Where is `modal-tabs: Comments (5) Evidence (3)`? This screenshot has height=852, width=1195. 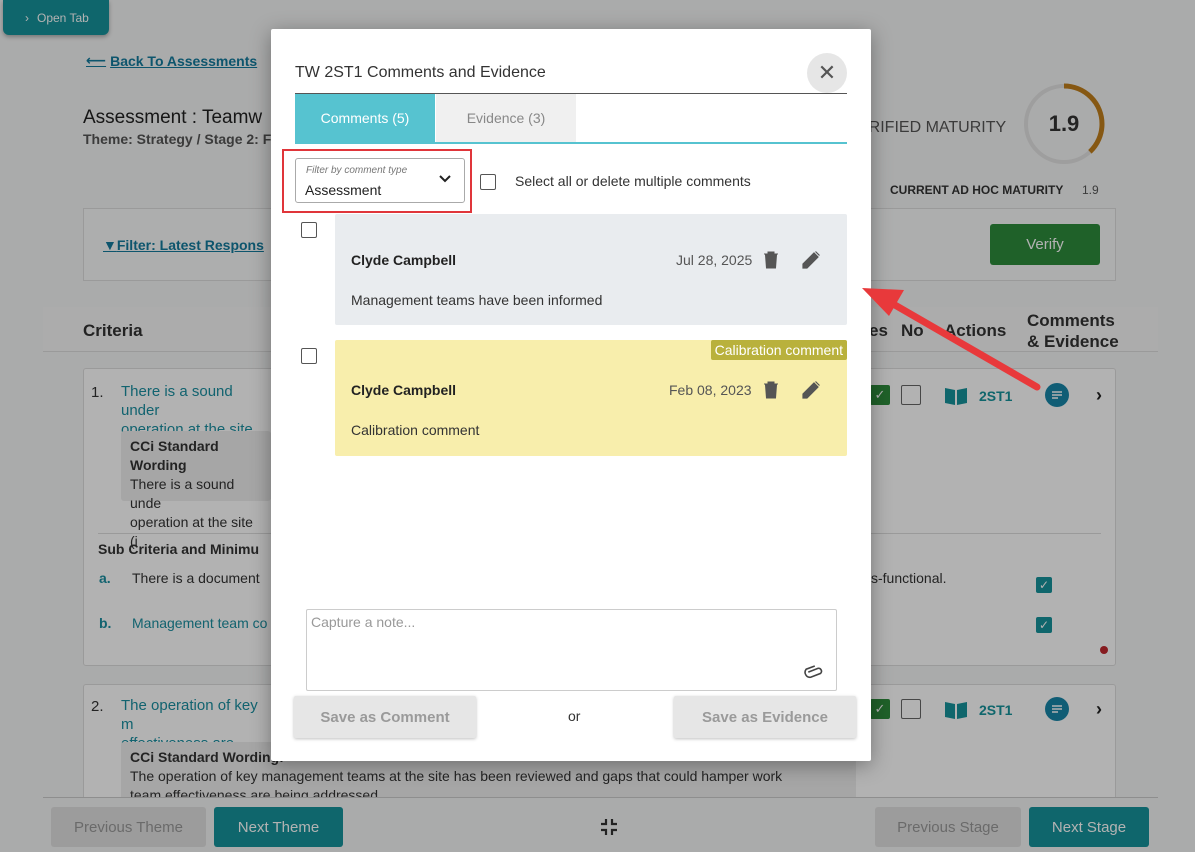 modal-tabs: Comments (5) Evidence (3) is located at coordinates (571, 119).